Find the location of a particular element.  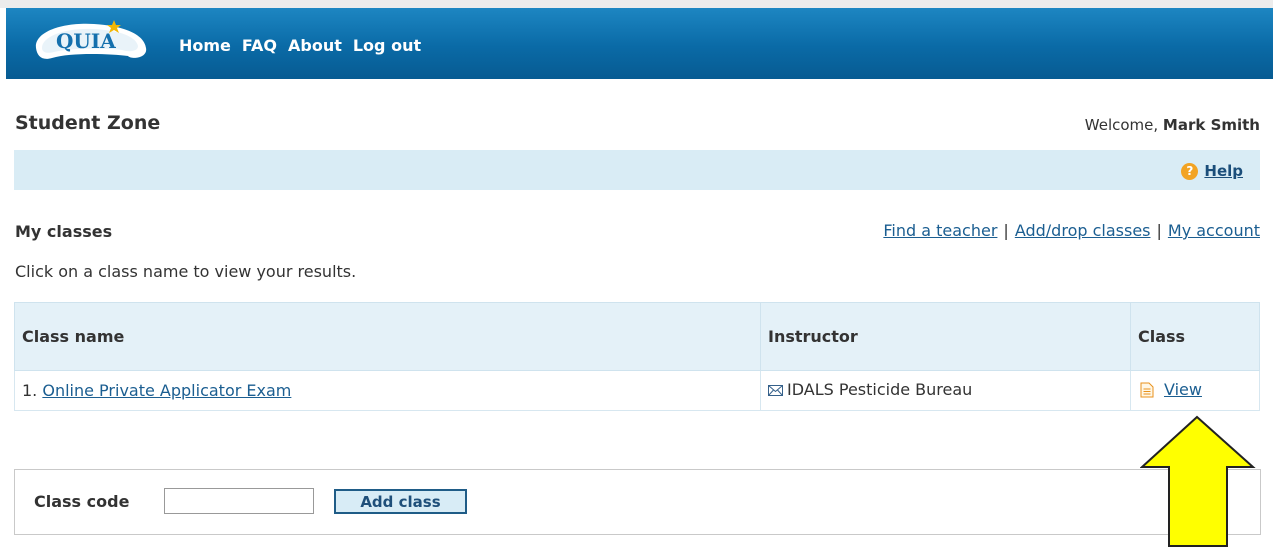

class-name-link: Online Private Applicator Exam is located at coordinates (166, 390).